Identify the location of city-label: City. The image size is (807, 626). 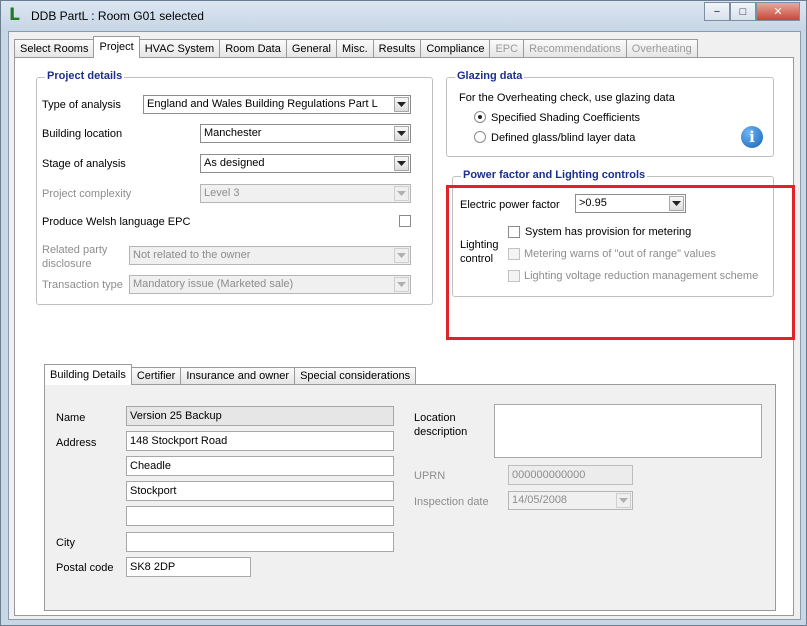
(65, 543).